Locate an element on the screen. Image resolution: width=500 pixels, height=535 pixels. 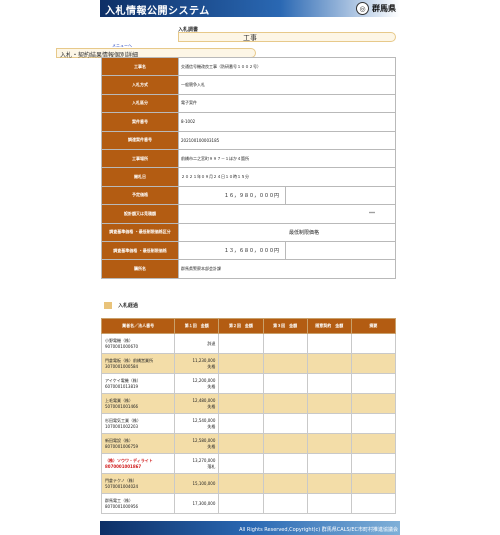
round1-amount: 15,100,000 is located at coordinates (204, 483).